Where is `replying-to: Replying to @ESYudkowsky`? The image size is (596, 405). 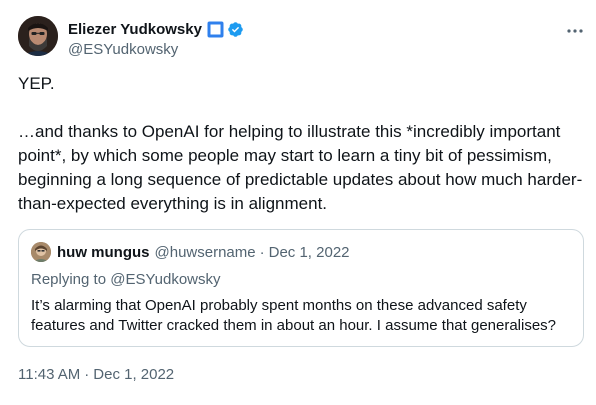
replying-to: Replying to @ESYudkowsky is located at coordinates (126, 279).